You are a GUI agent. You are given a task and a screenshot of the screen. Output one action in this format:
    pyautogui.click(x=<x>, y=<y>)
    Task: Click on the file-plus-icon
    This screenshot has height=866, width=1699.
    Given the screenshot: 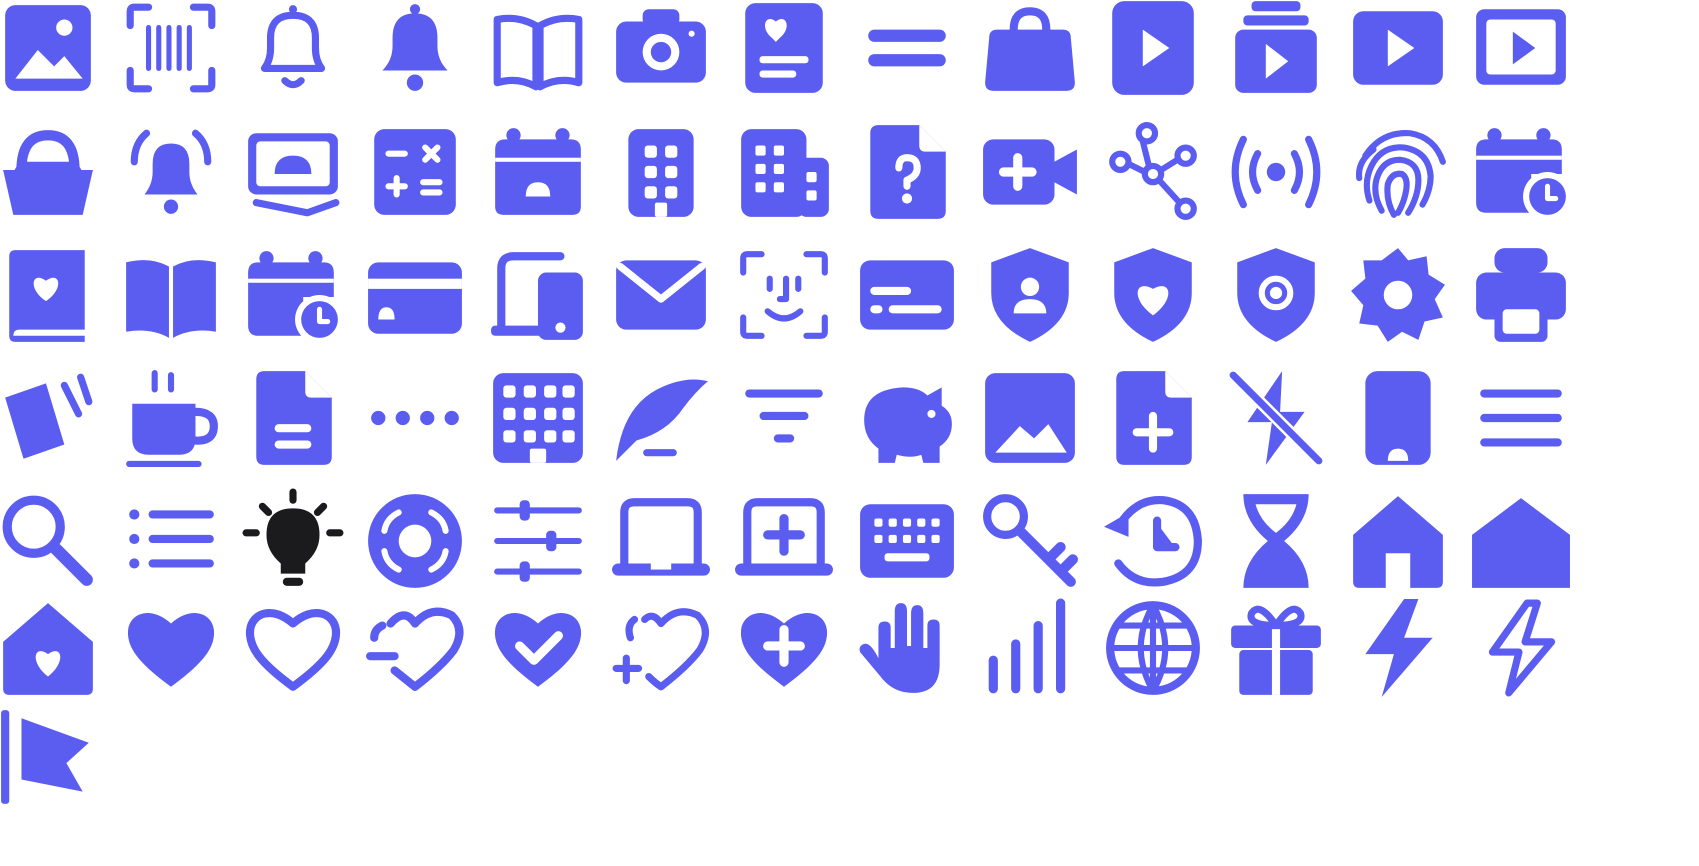 What is the action you would take?
    pyautogui.click(x=1153, y=418)
    